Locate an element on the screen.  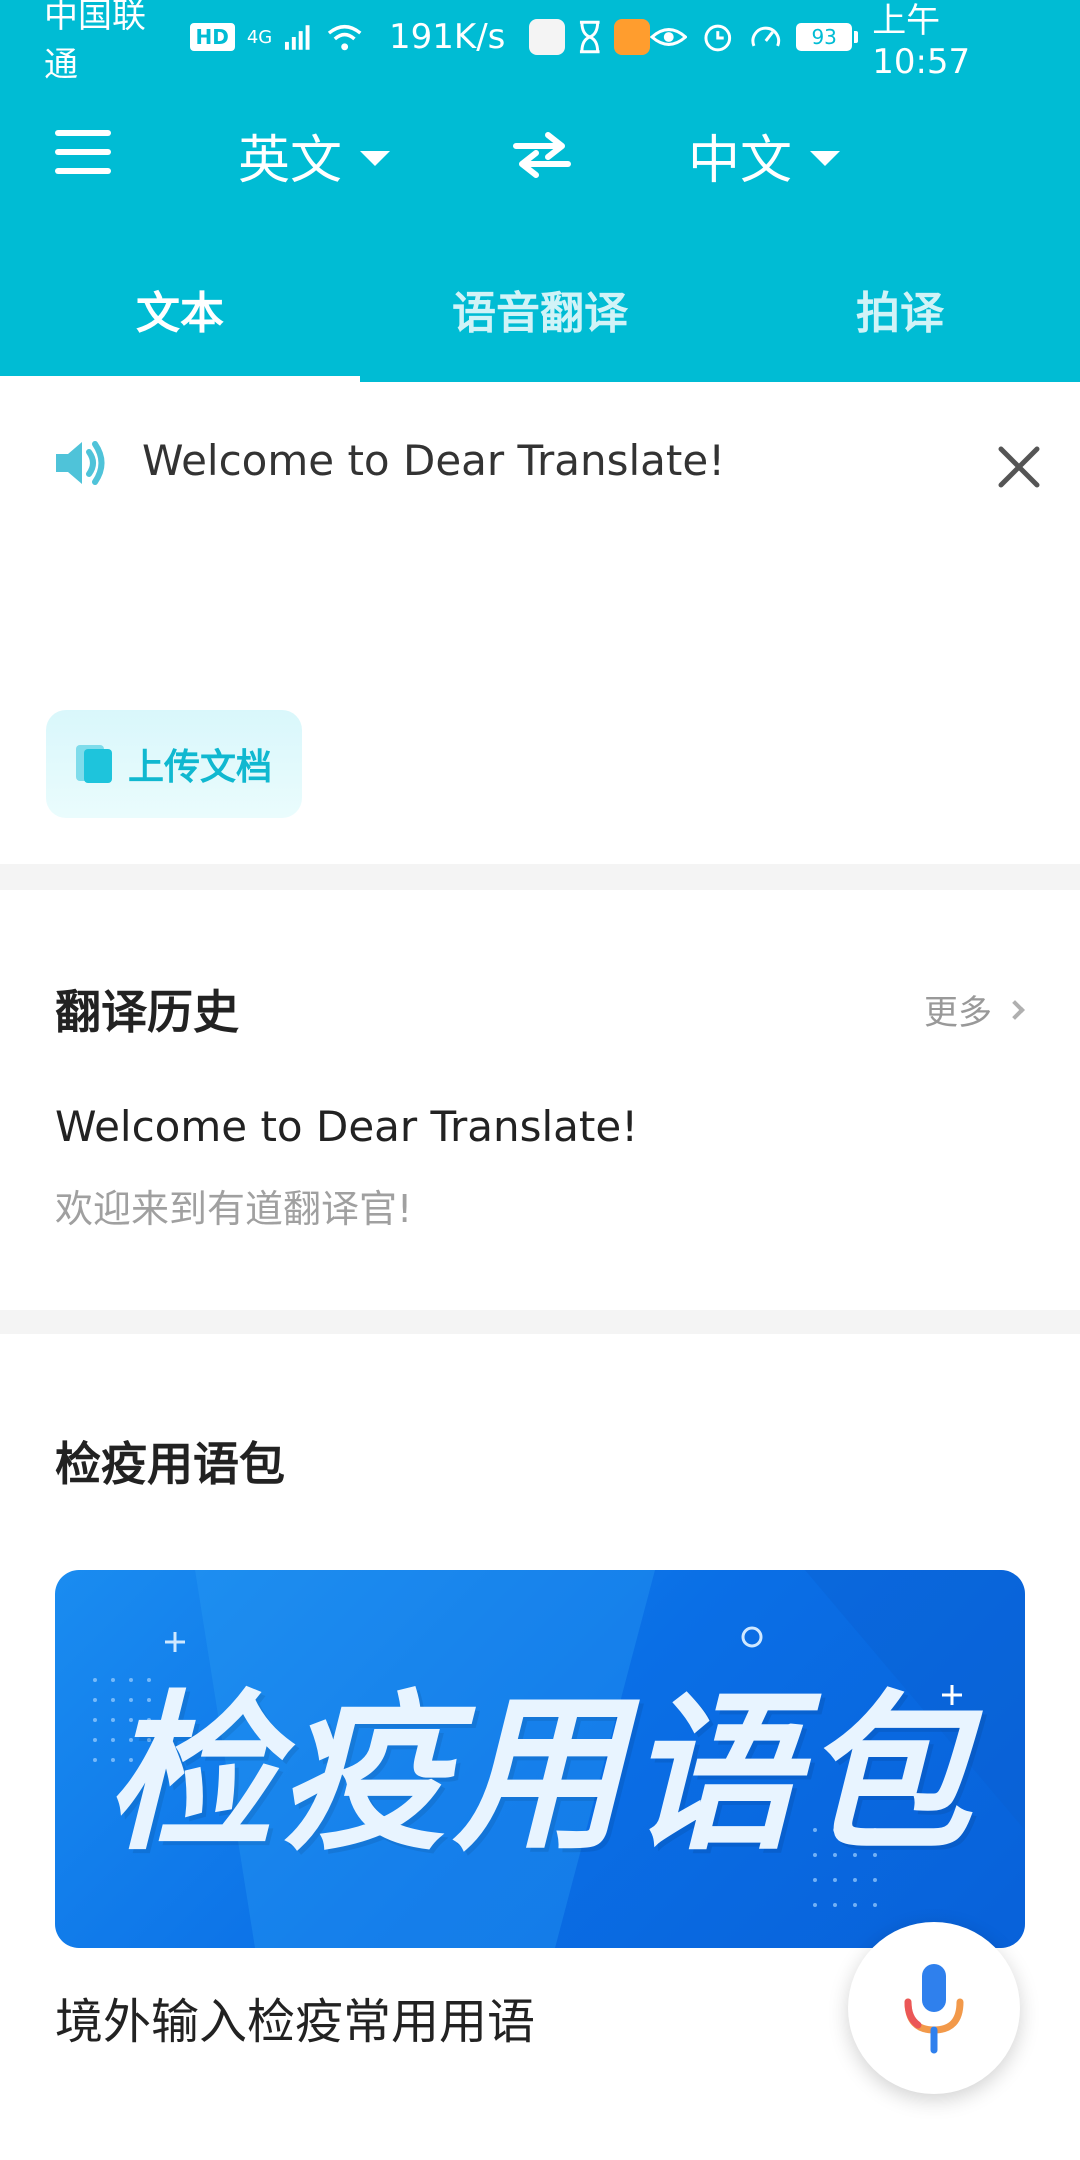
history-title: 翻译历史 is located at coordinates (147, 1012).